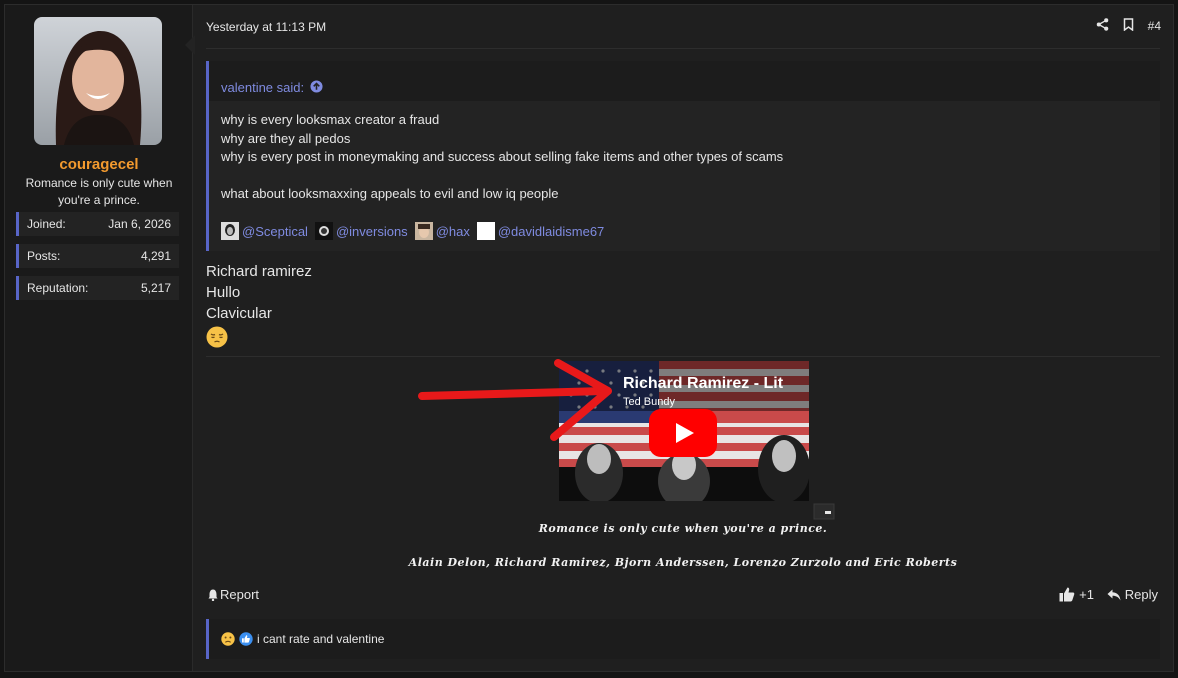 This screenshot has width=1178, height=678. I want to click on like-count: +1, so click(1086, 594).